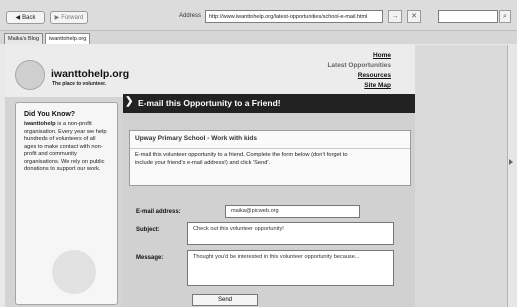 This screenshot has width=517, height=307. What do you see at coordinates (270, 148) in the screenshot?
I see `opportunity-divider` at bounding box center [270, 148].